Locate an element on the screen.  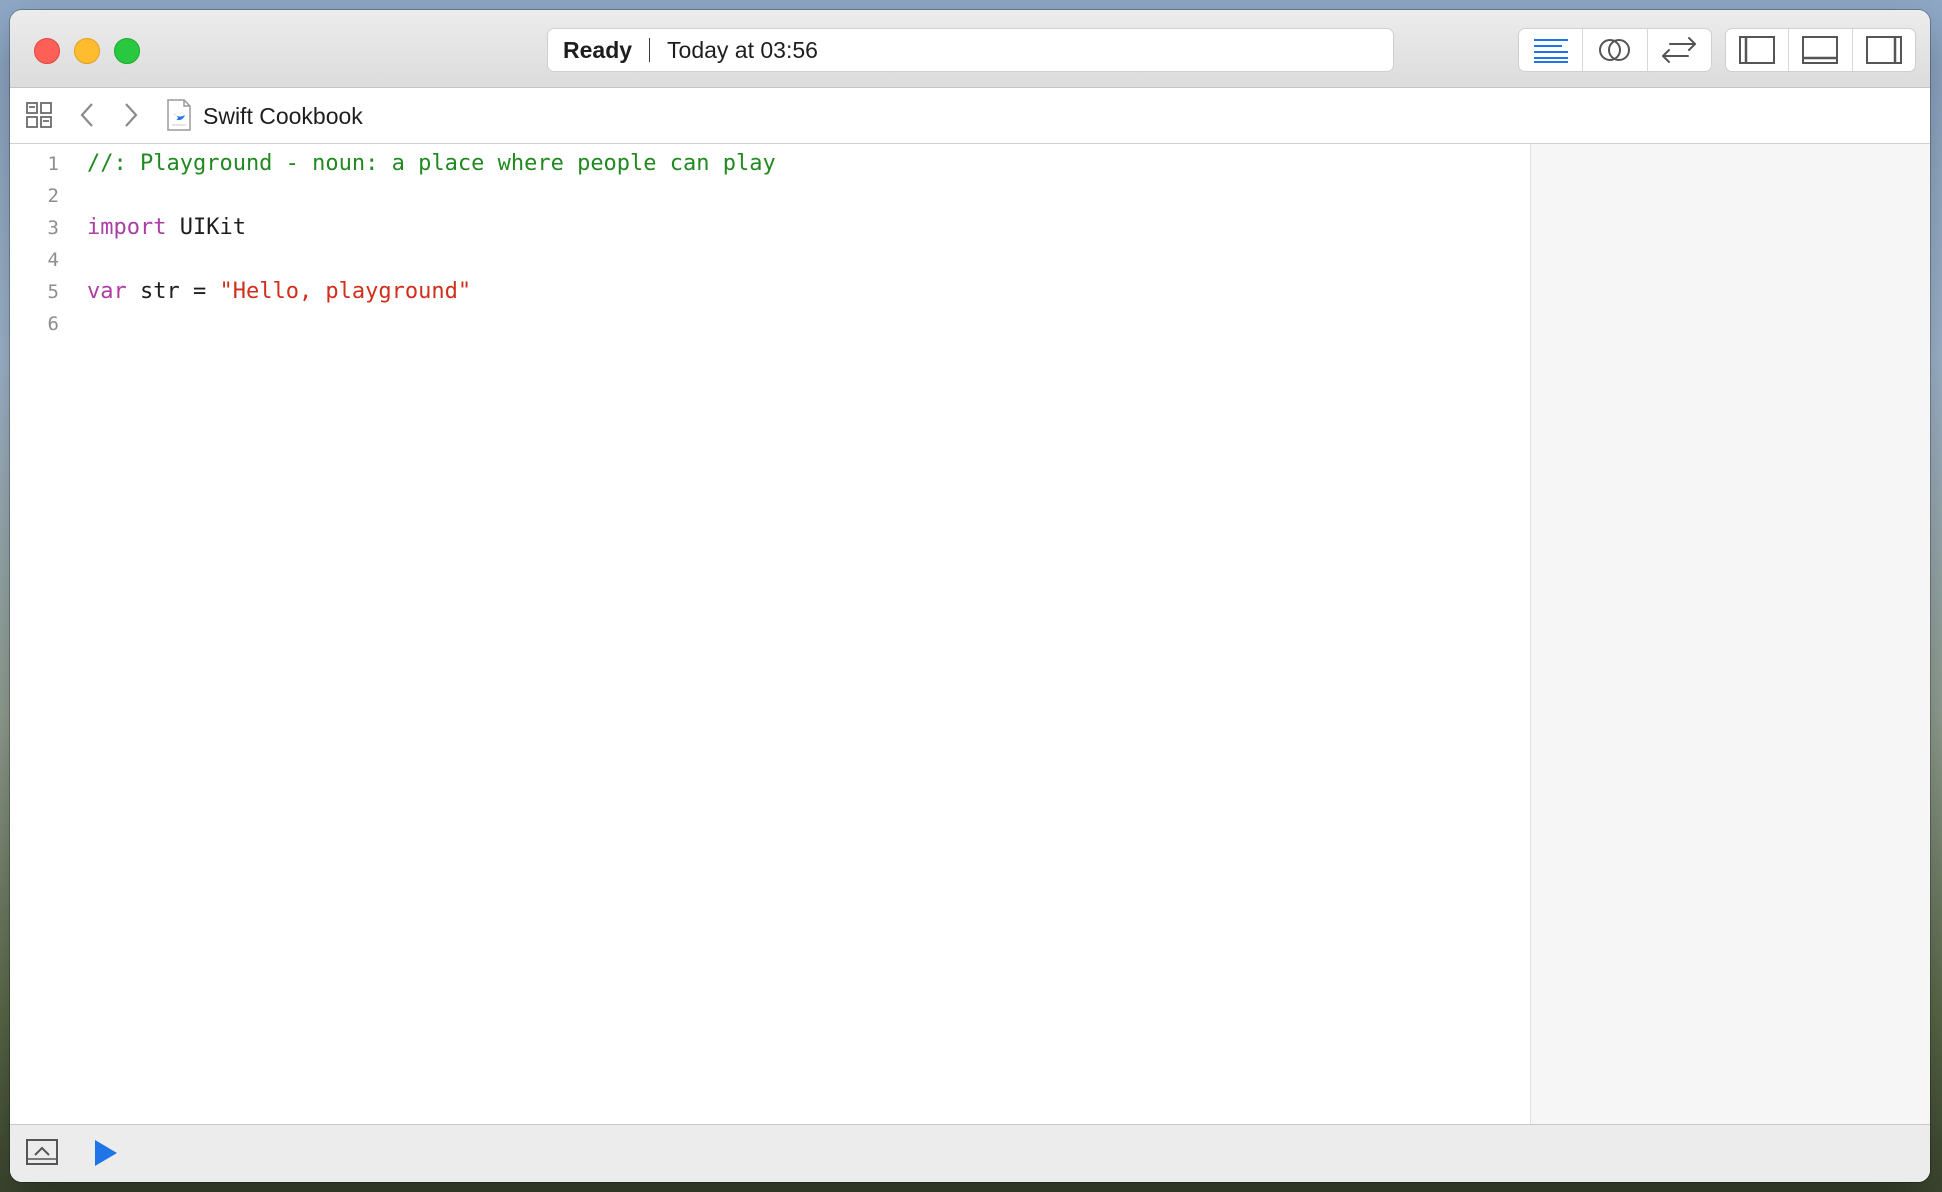
minimize-window-button is located at coordinates (87, 51).